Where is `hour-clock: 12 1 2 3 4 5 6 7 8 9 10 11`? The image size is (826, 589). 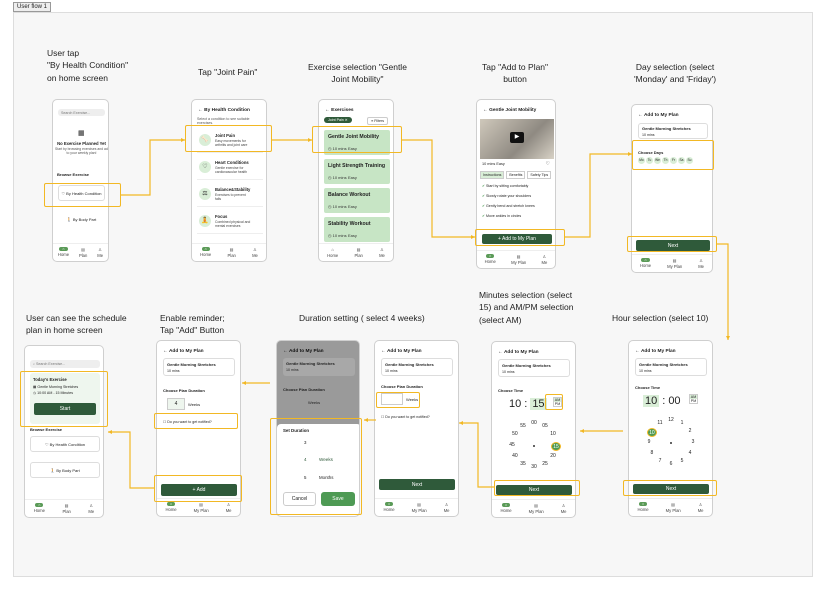 hour-clock: 12 1 2 3 4 5 6 7 8 9 10 11 is located at coordinates (671, 443).